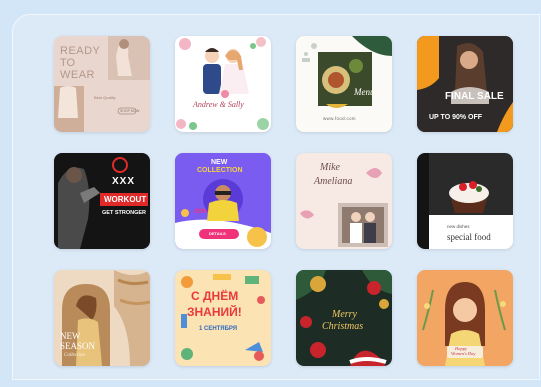 The width and height of the screenshot is (541, 387). Describe the element at coordinates (364, 92) in the screenshot. I see `menu-title: Menu` at that location.